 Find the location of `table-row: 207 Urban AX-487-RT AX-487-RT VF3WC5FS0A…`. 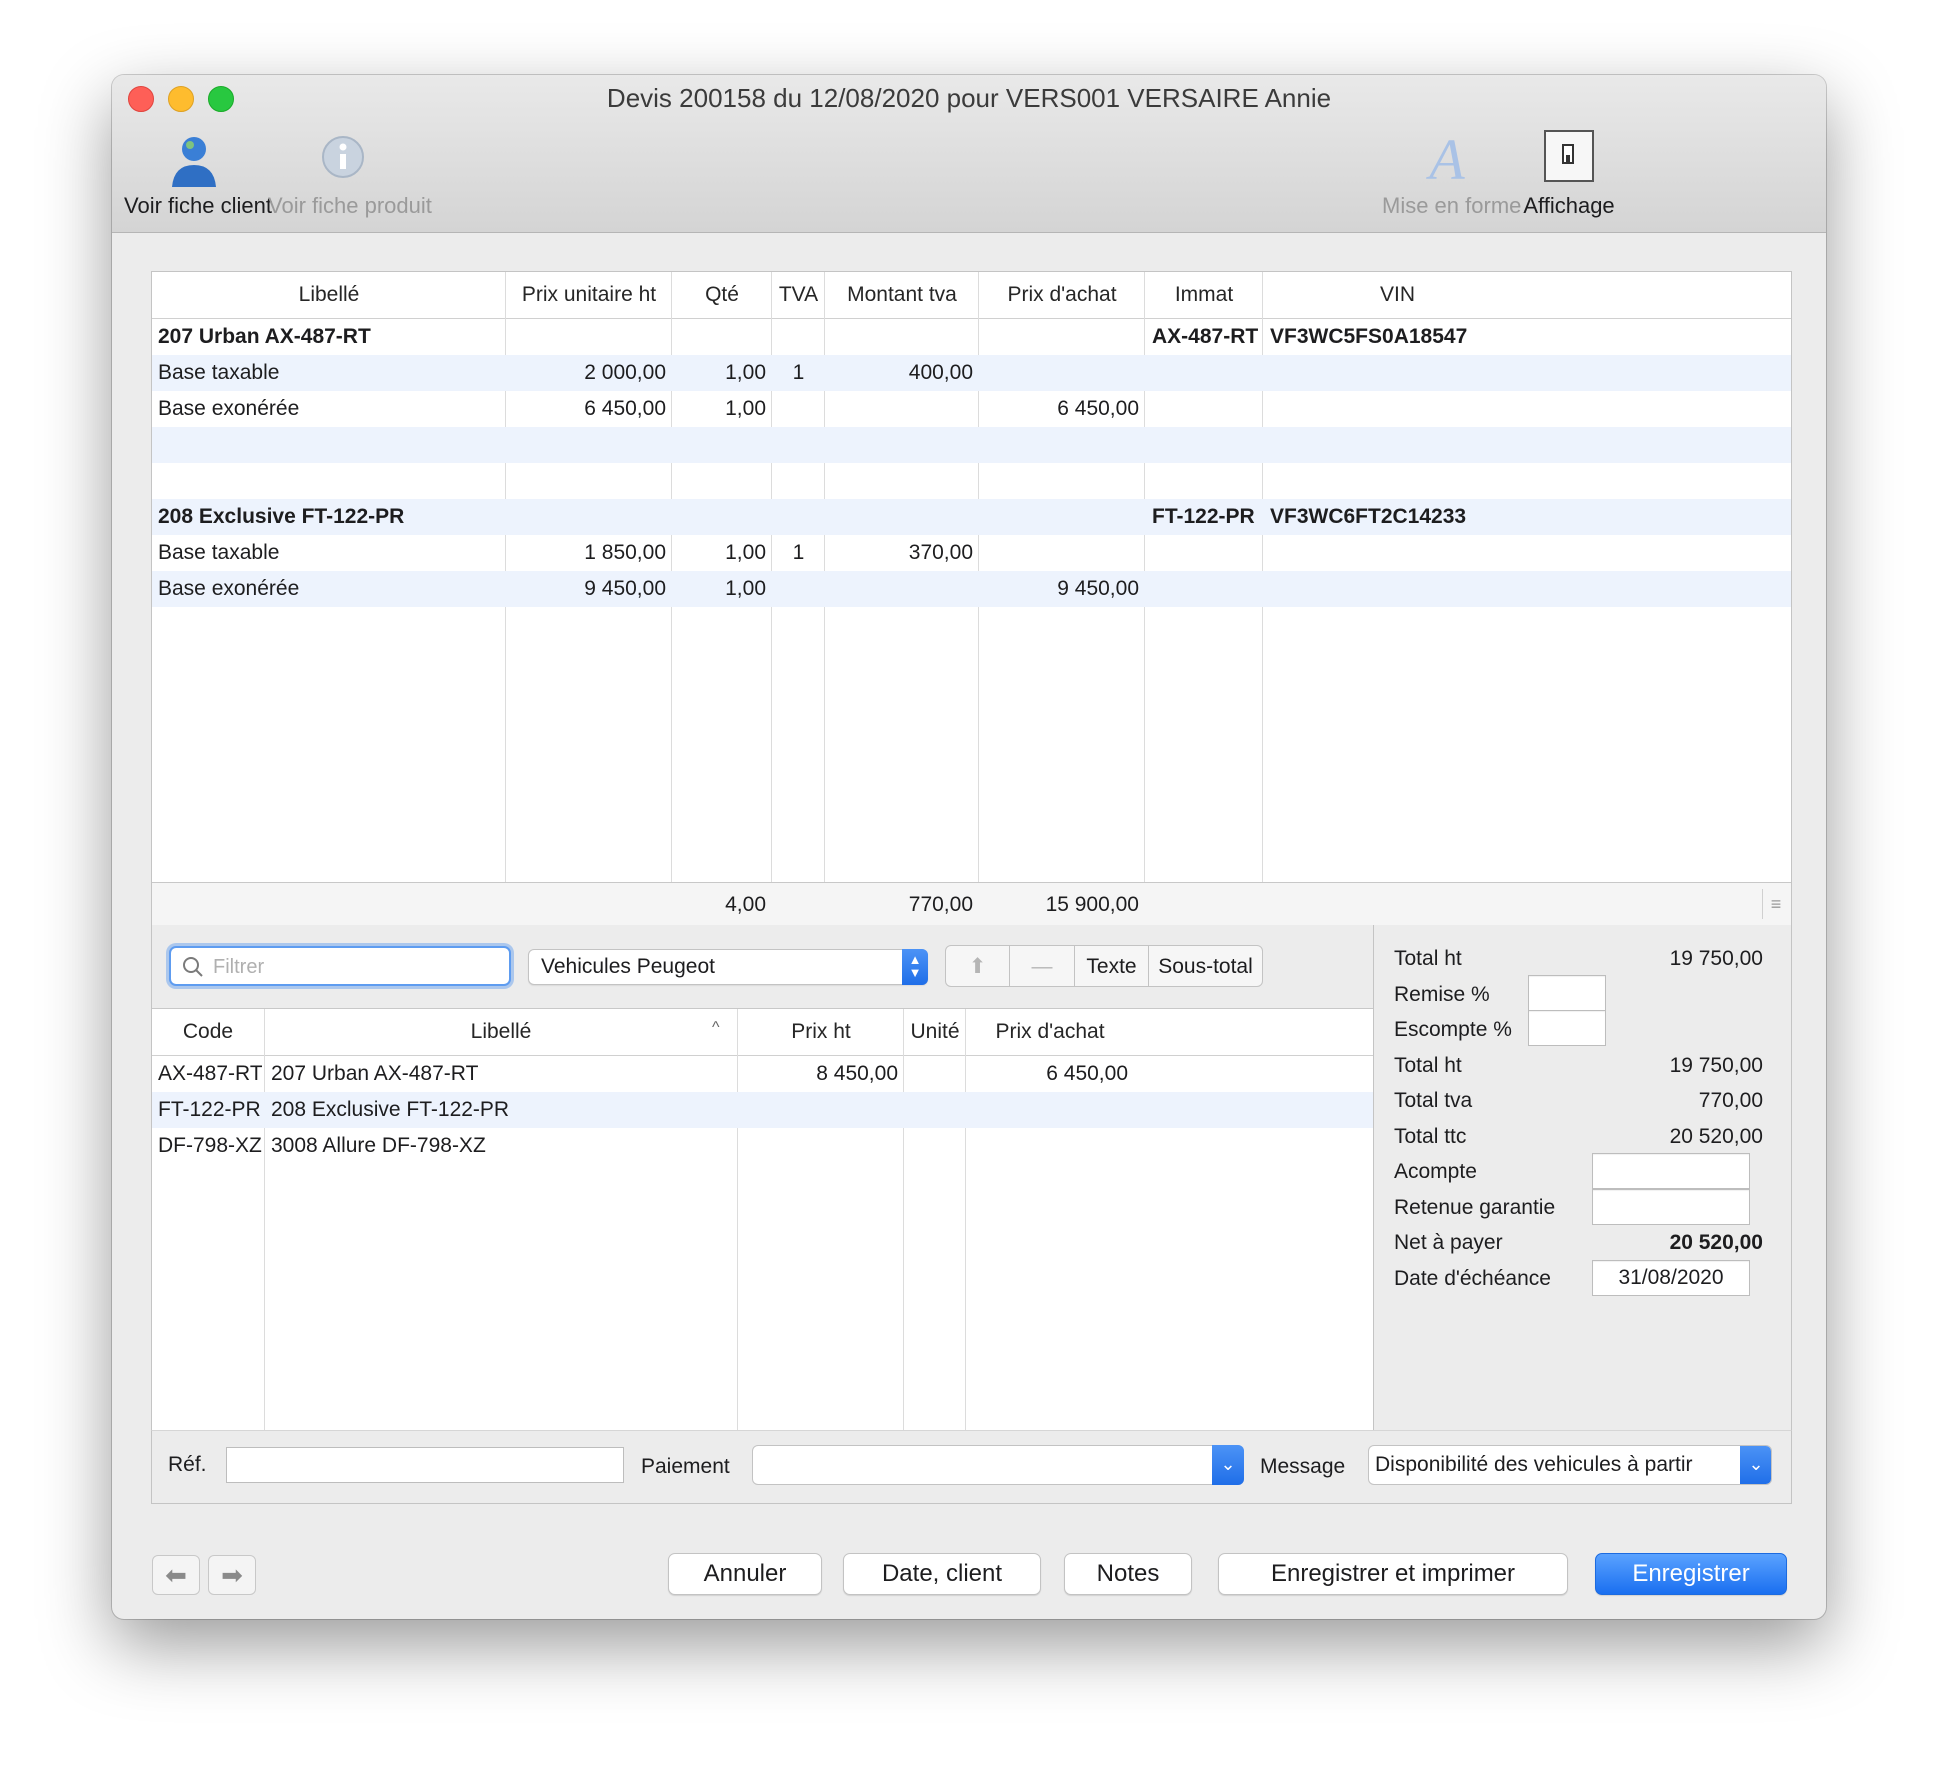

table-row: 207 Urban AX-487-RT AX-487-RT VF3WC5FS0A… is located at coordinates (971, 337).